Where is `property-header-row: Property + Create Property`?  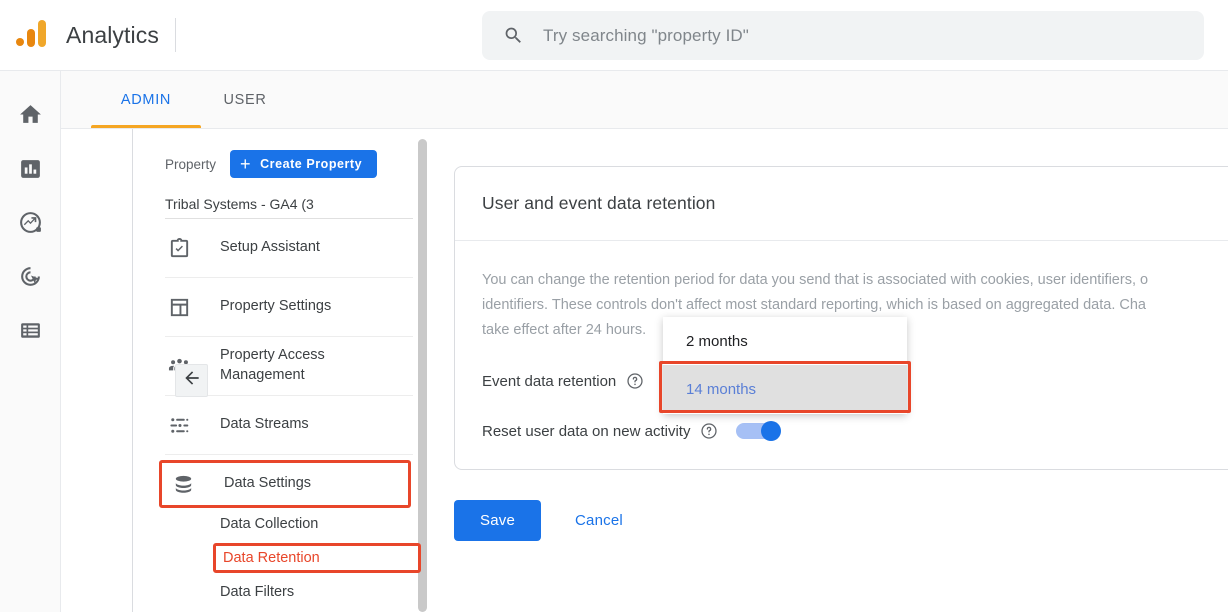
property-header-row: Property + Create Property is located at coordinates (291, 164).